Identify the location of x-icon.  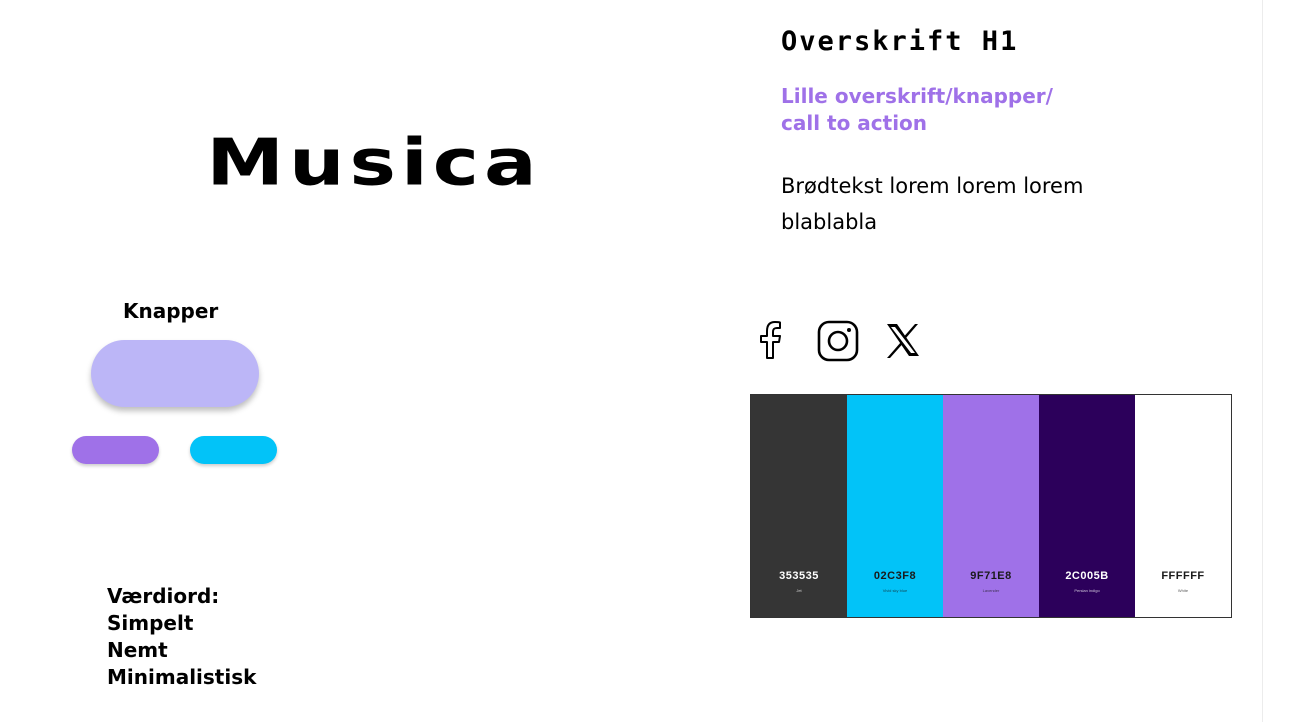
(903, 340).